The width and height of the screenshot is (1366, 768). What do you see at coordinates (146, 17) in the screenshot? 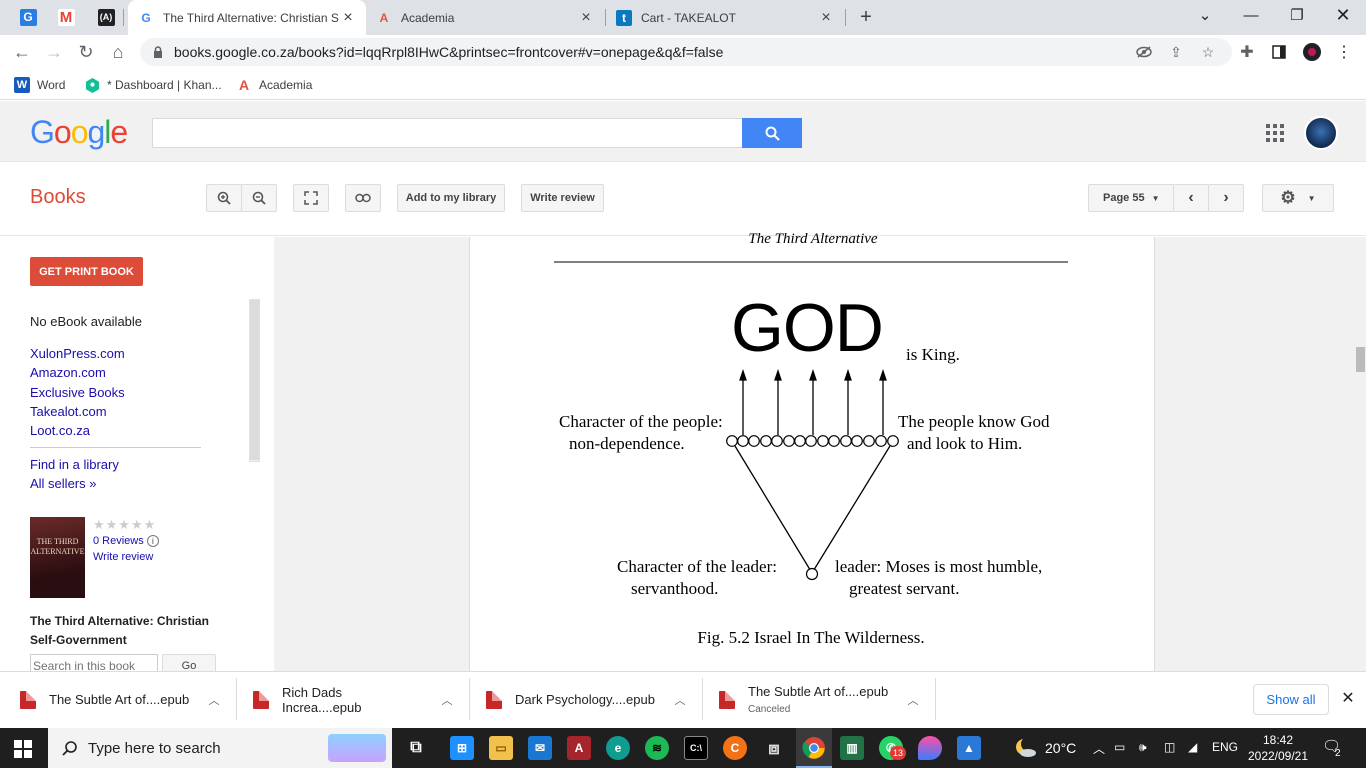
I see `google-books-icon: G` at bounding box center [146, 17].